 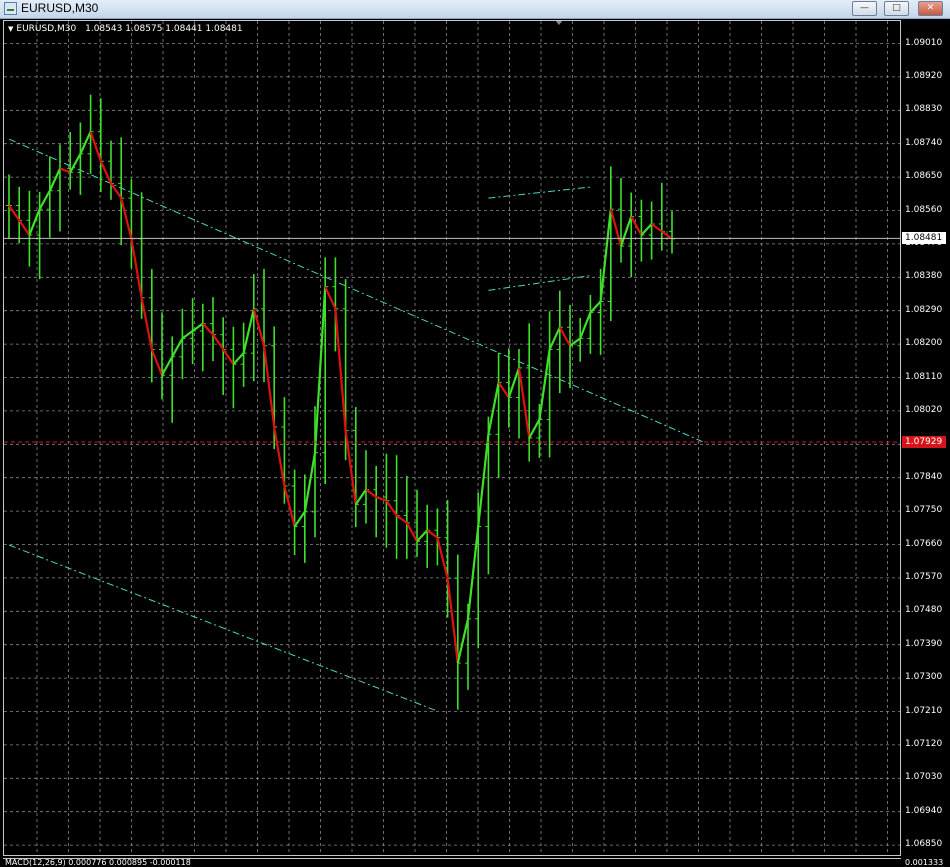 What do you see at coordinates (924, 309) in the screenshot?
I see `price-tick-label: 1.08290` at bounding box center [924, 309].